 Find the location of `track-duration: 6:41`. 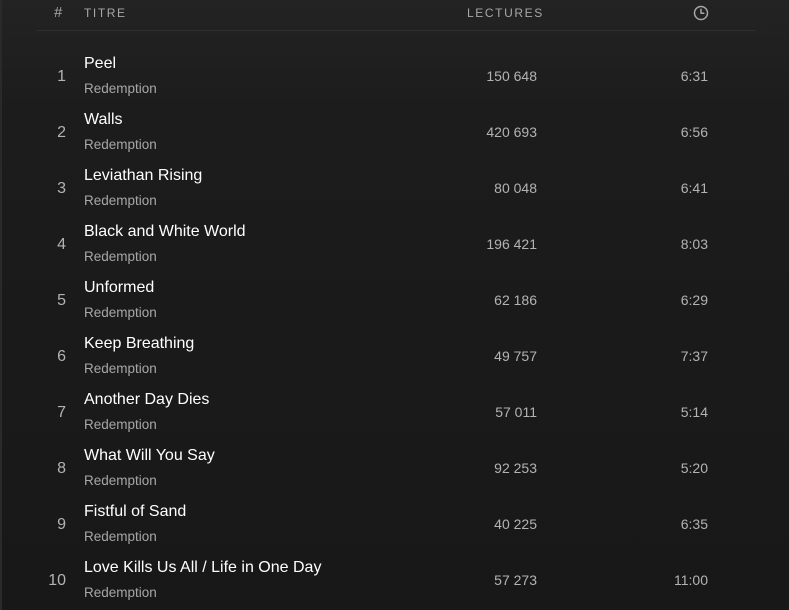

track-duration: 6:41 is located at coordinates (694, 188).